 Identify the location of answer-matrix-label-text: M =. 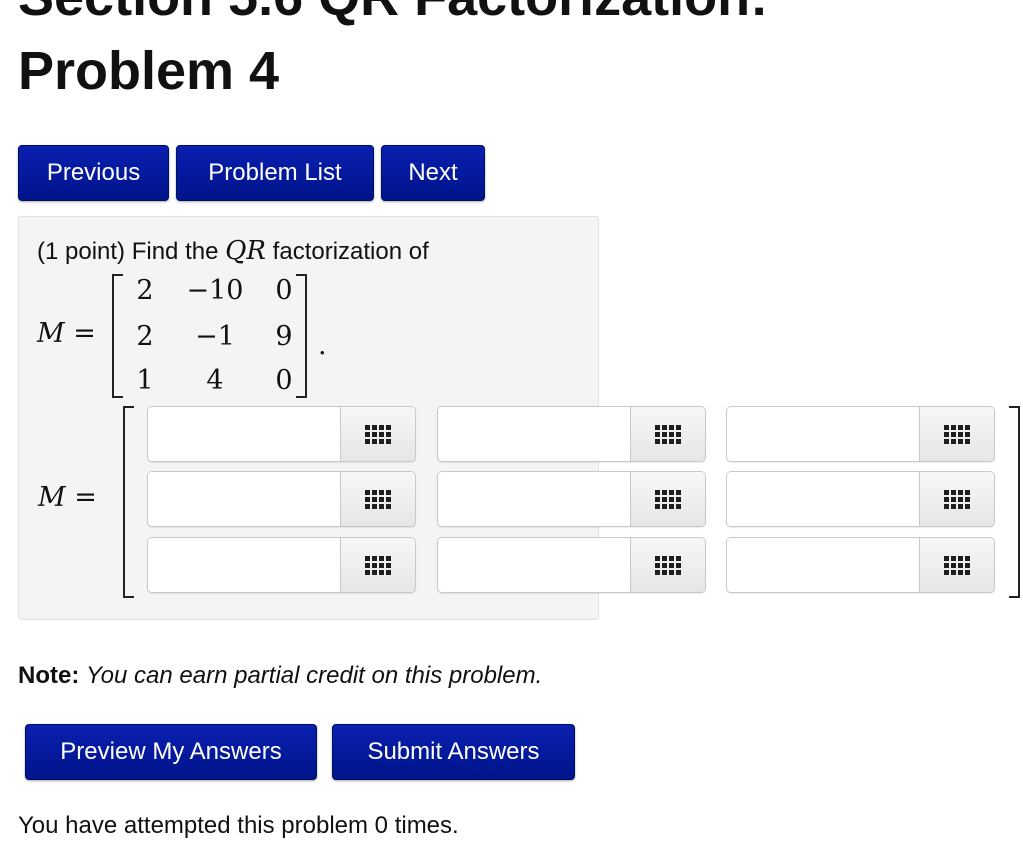
(67, 497).